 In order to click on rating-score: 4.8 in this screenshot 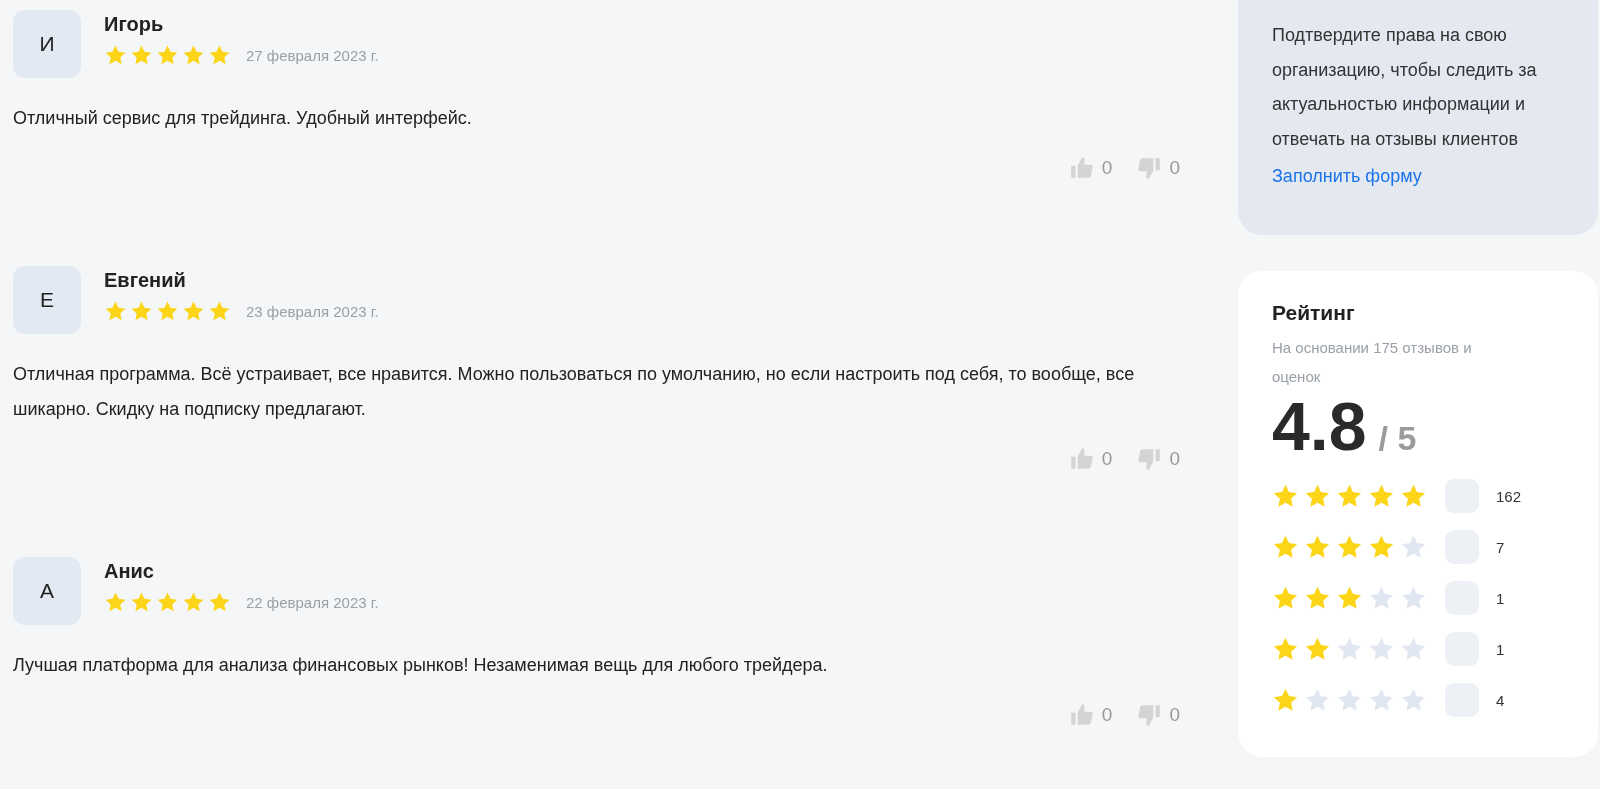, I will do `click(1319, 426)`.